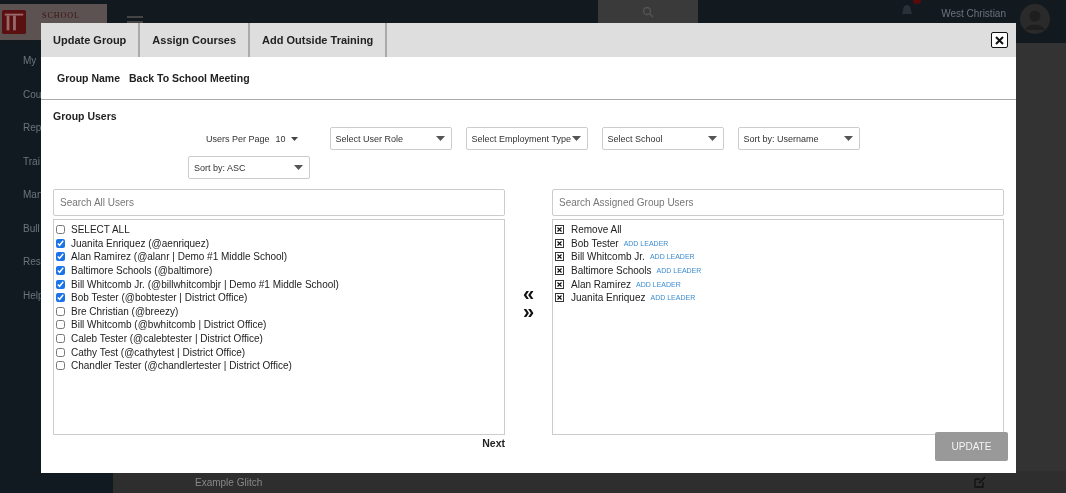  I want to click on user-name: Juanita Enriquez, so click(608, 298).